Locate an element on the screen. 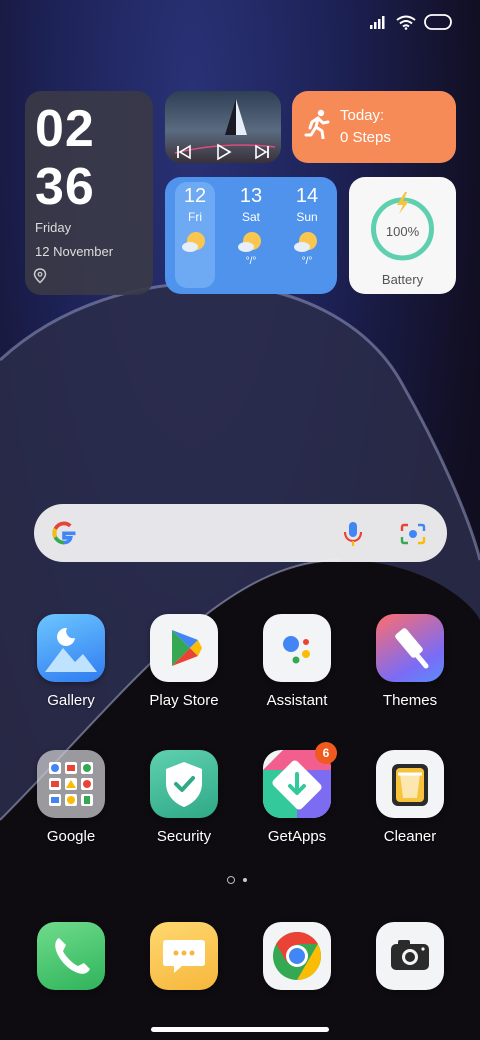 The width and height of the screenshot is (480, 1040). gallery-icon is located at coordinates (71, 648).